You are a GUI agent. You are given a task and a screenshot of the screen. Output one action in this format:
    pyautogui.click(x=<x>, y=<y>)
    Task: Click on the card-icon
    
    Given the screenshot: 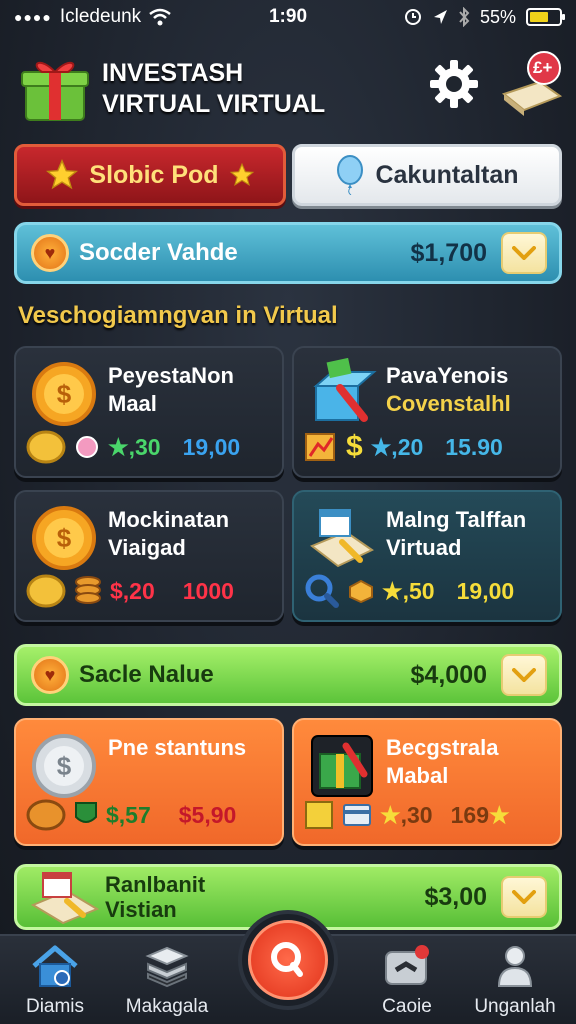 What is the action you would take?
    pyautogui.click(x=357, y=815)
    